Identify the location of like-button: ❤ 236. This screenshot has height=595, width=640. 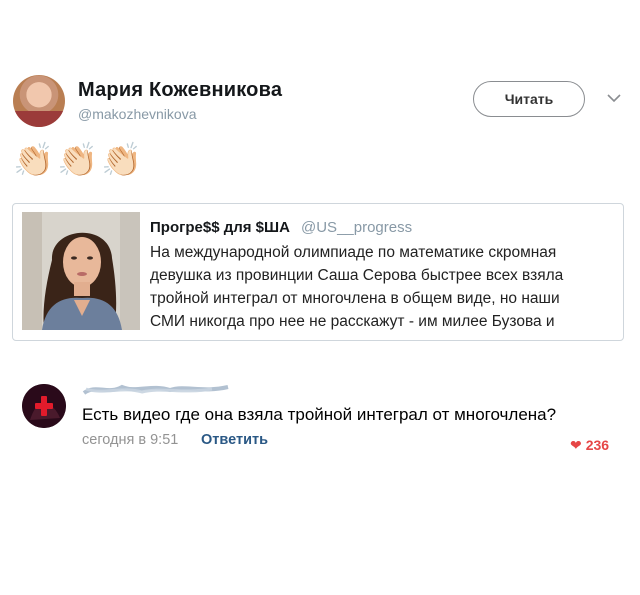
(589, 445).